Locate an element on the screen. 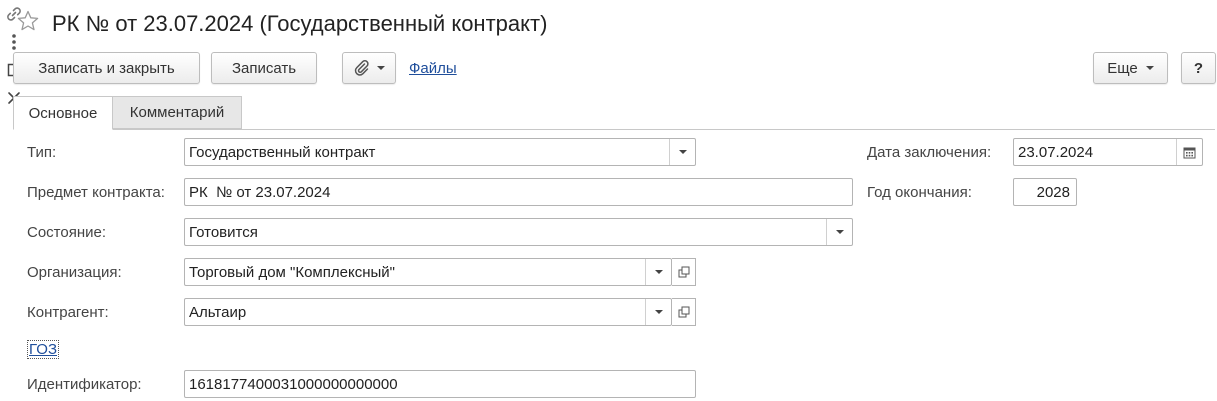 This screenshot has width=1217, height=401. state-label: Состояние: is located at coordinates (67, 232).